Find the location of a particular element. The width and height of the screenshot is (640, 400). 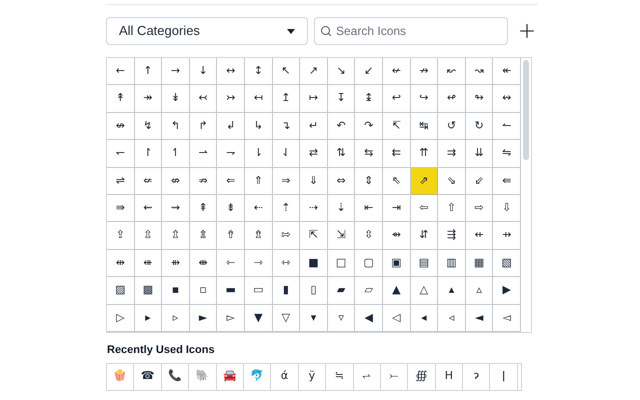

symbol-cell: ⇌ is located at coordinates (121, 181).